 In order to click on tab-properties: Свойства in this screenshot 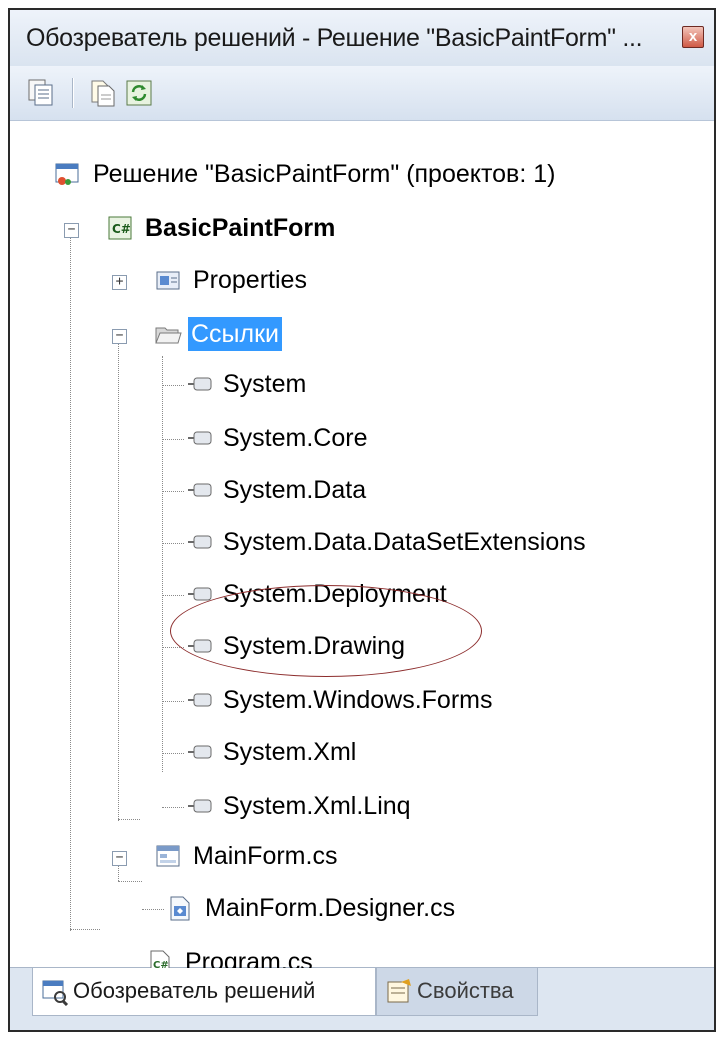, I will do `click(457, 992)`.